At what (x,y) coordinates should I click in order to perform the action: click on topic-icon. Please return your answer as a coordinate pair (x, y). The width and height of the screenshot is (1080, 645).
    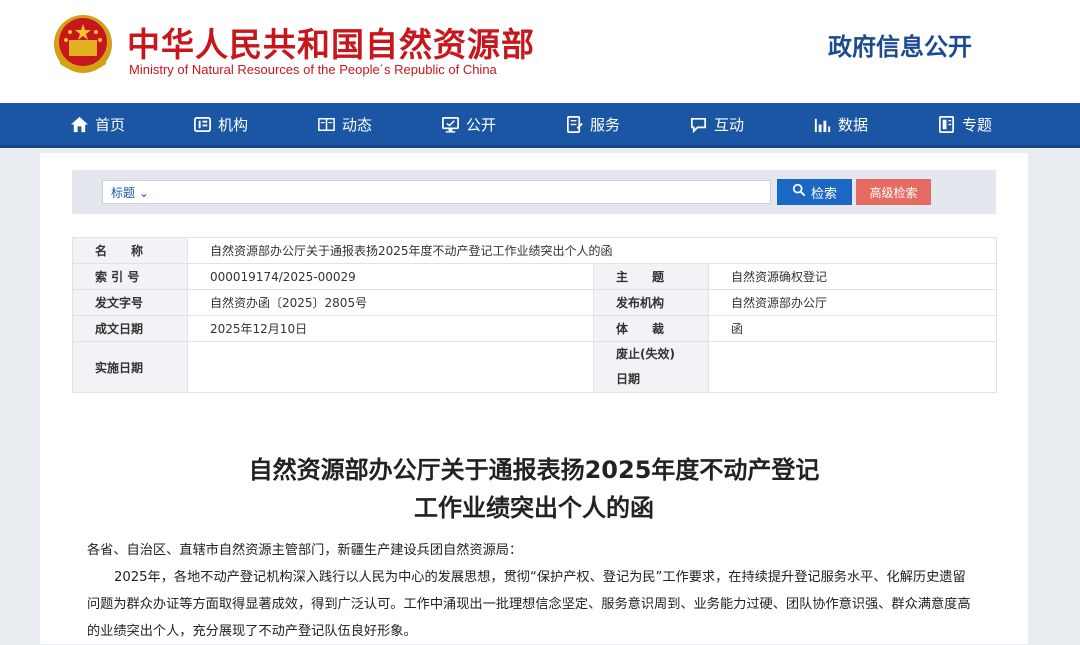
    Looking at the image, I should click on (946, 124).